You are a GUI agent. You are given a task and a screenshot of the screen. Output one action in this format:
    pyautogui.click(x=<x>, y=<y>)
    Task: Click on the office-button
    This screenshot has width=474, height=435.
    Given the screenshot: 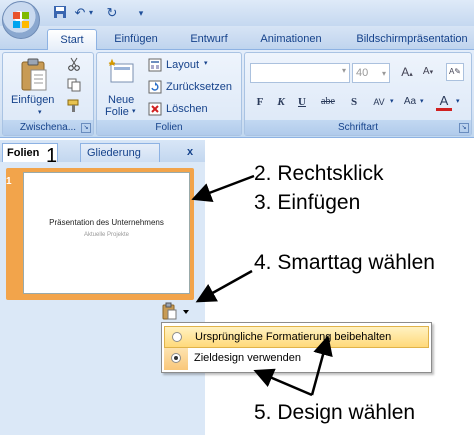 What is the action you would take?
    pyautogui.click(x=21, y=20)
    